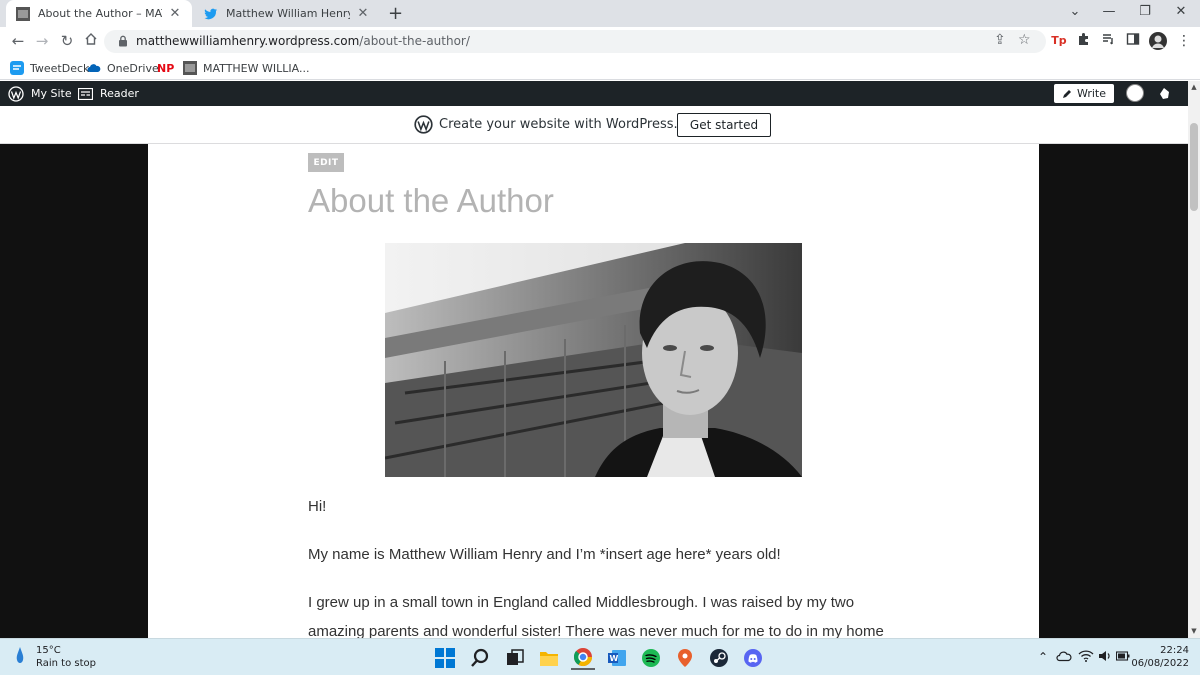 This screenshot has width=1200, height=675. I want to click on weather-widget: 15°C Rain to stop, so click(55, 657).